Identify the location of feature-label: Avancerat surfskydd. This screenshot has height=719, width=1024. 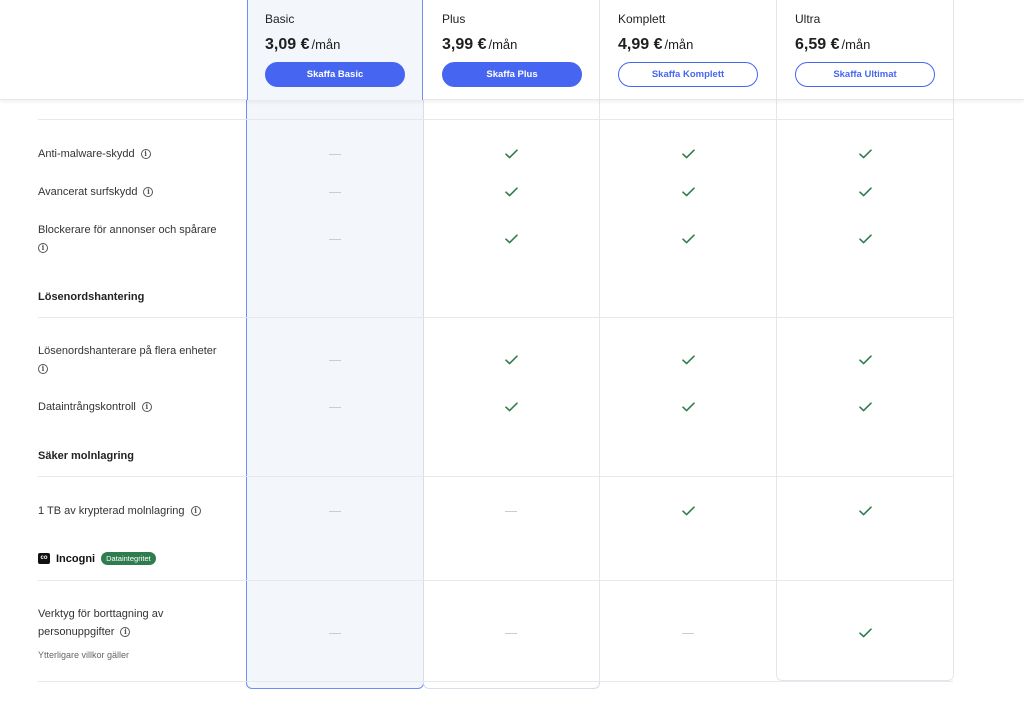
(88, 192).